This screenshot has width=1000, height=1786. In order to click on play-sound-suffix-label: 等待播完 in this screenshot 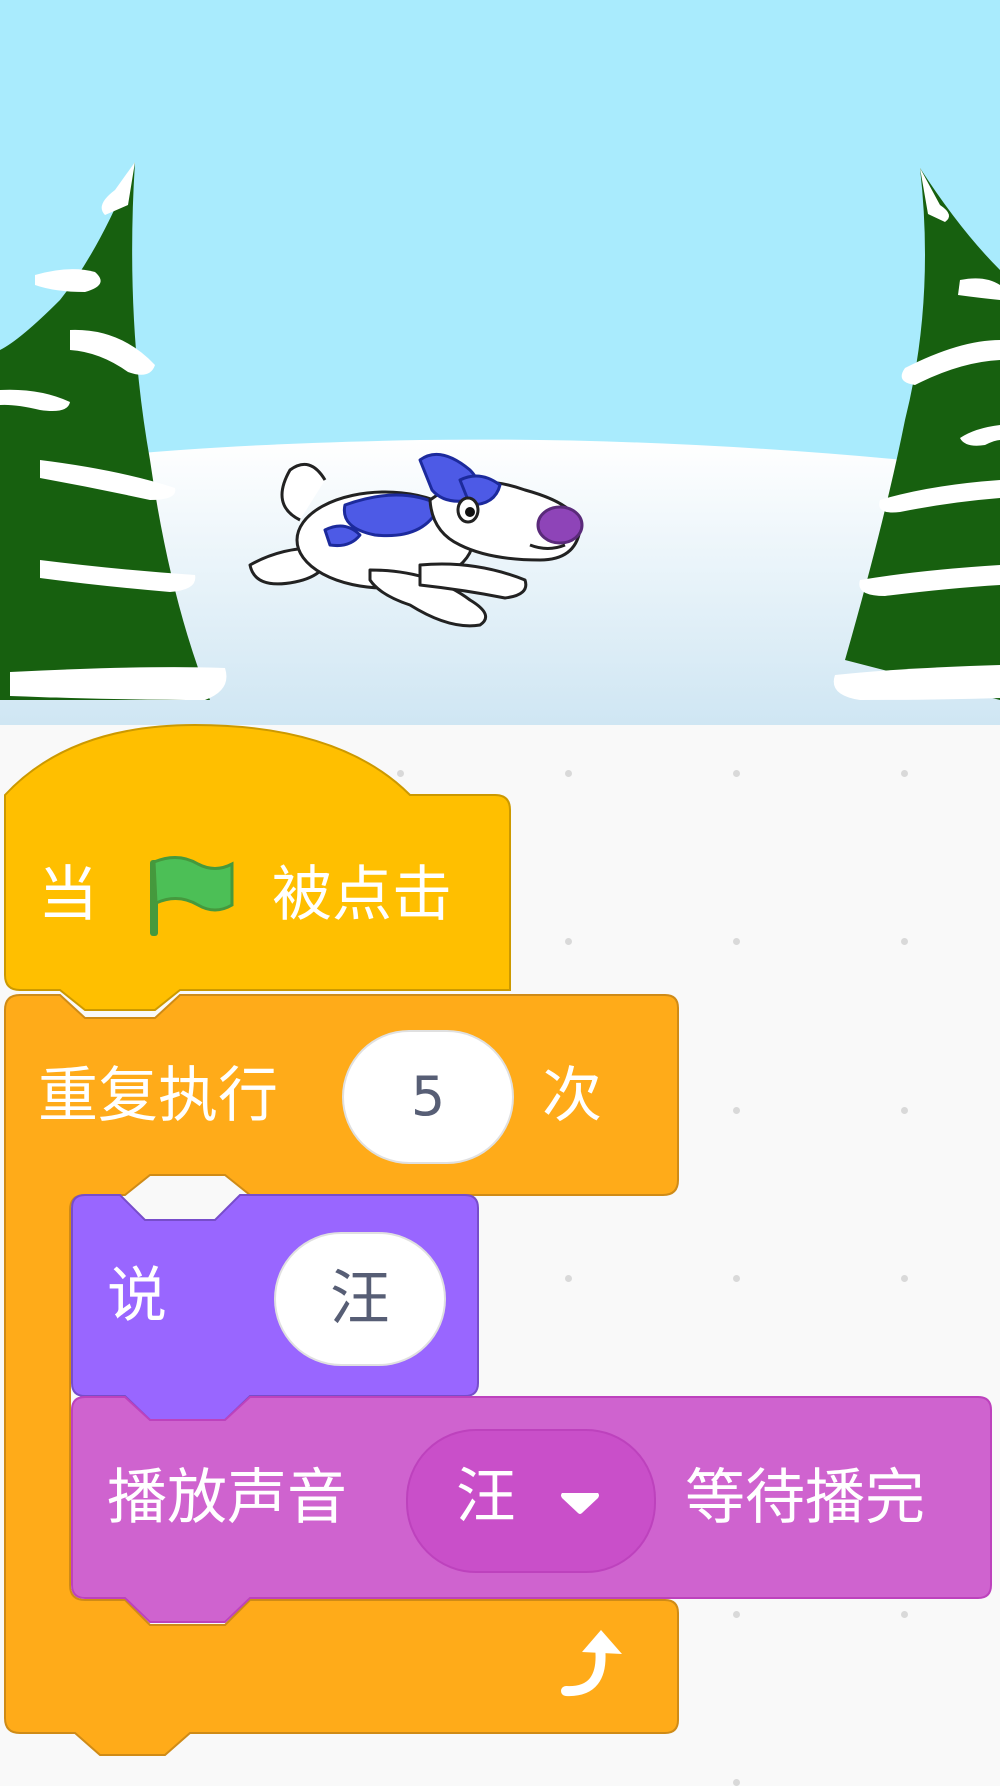, I will do `click(805, 1498)`.